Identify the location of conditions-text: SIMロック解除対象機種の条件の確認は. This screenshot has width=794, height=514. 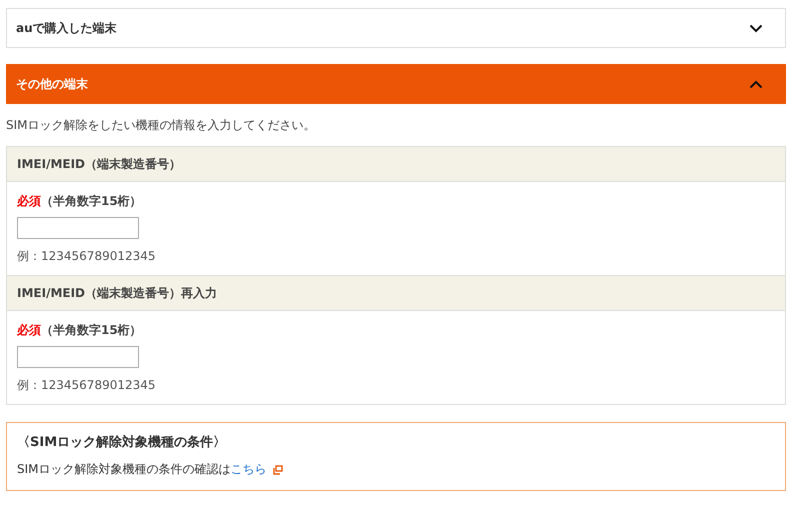
(124, 469).